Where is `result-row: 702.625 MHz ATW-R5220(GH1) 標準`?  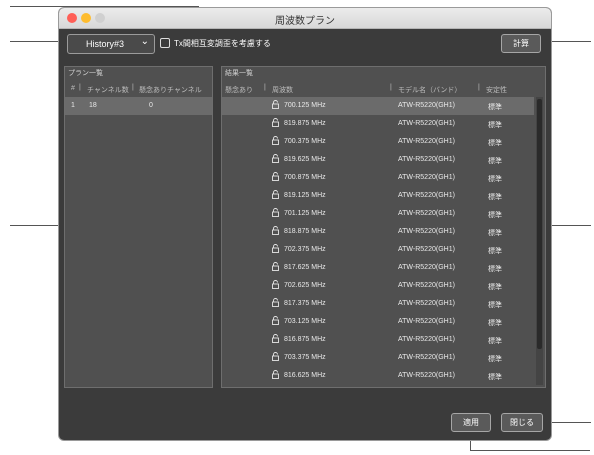
result-row: 702.625 MHz ATW-R5220(GH1) 標準 is located at coordinates (378, 286).